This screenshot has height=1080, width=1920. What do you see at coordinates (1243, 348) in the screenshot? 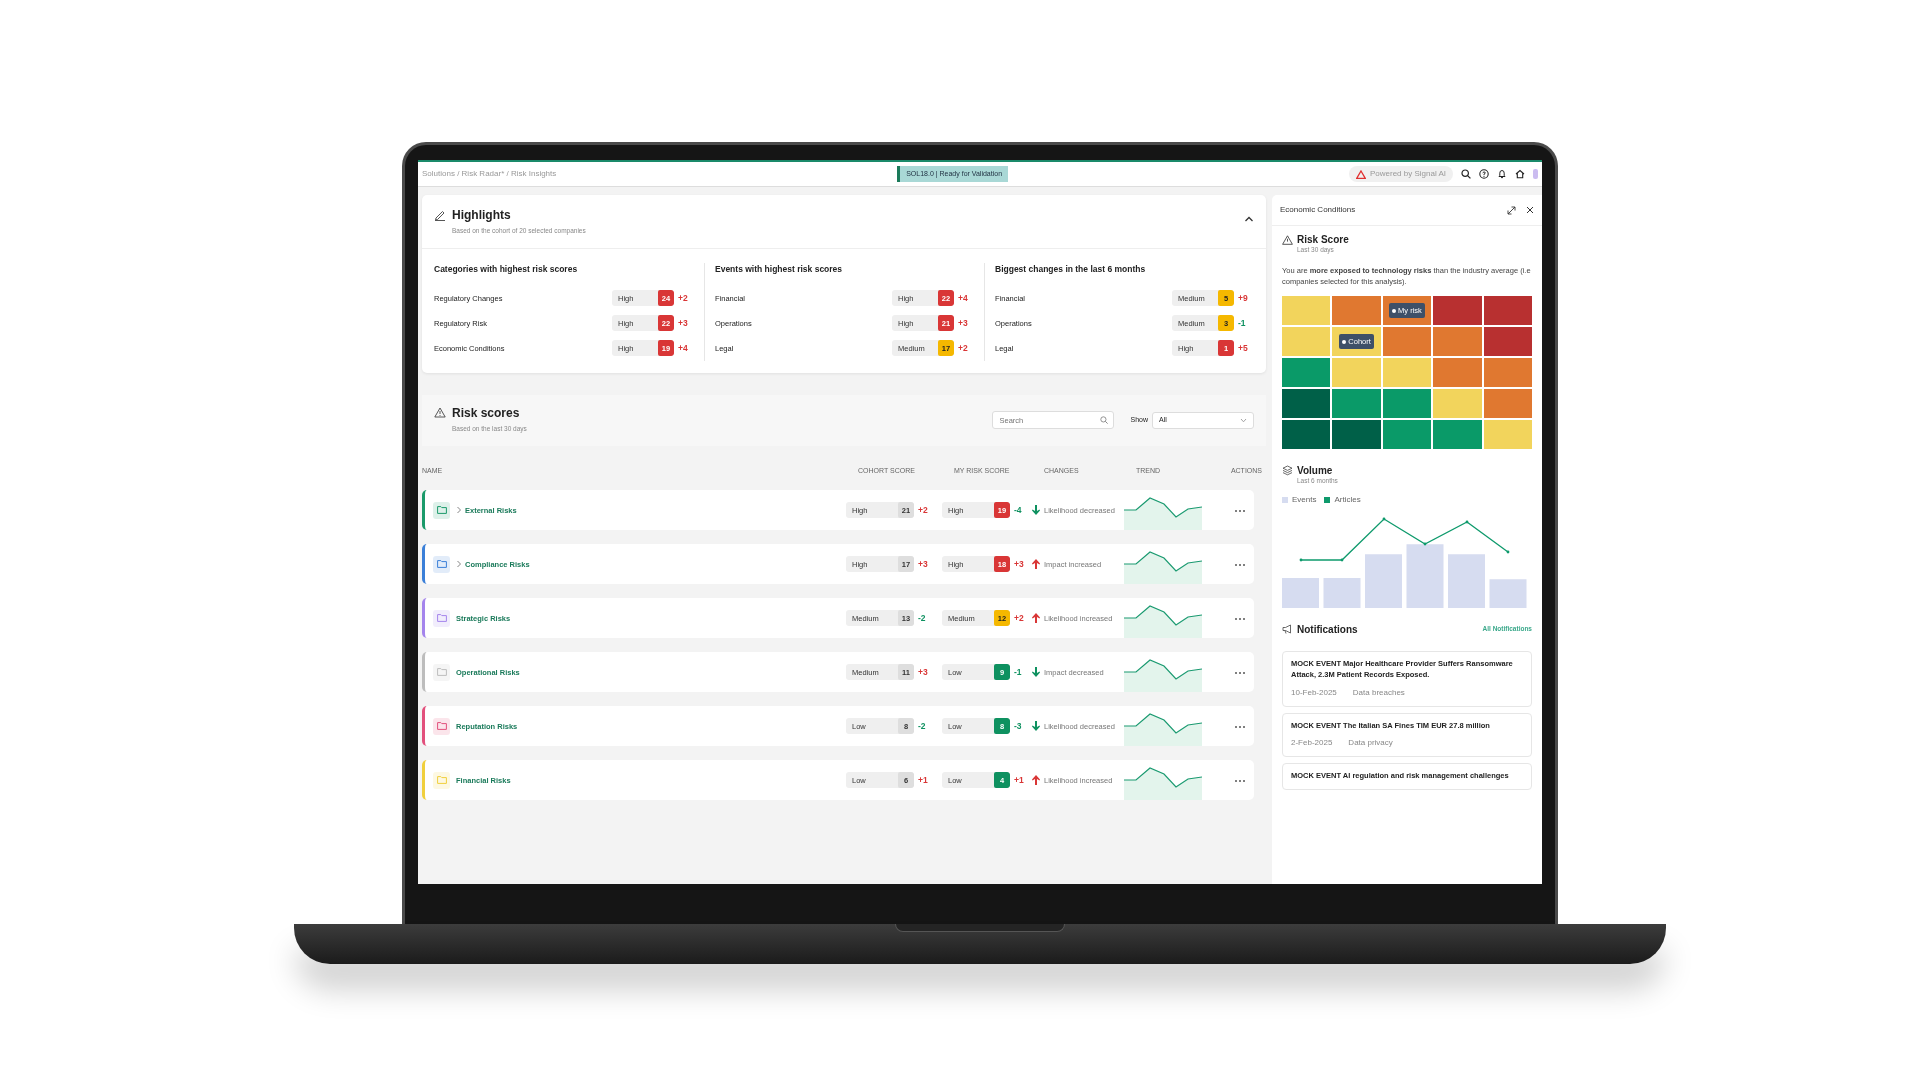
I see `change-value: +5` at bounding box center [1243, 348].